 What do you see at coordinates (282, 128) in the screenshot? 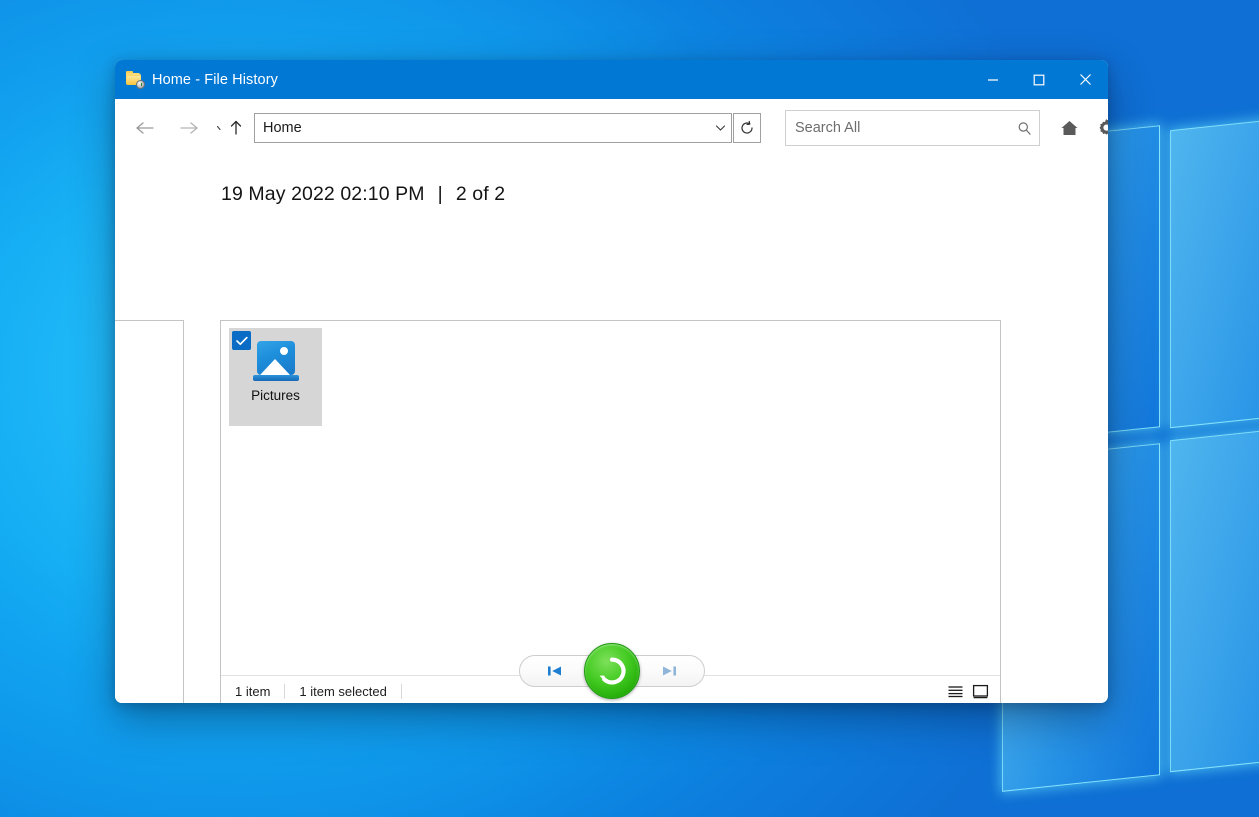
I see `address-bar-path: Home` at bounding box center [282, 128].